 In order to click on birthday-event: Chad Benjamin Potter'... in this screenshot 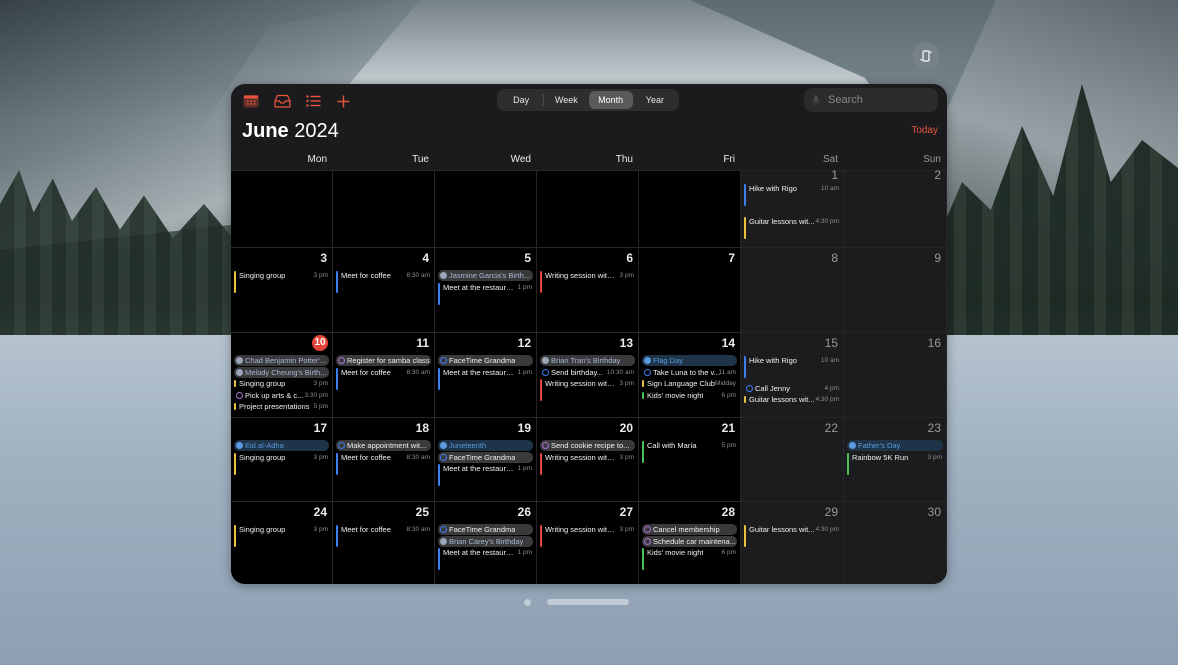, I will do `click(281, 360)`.